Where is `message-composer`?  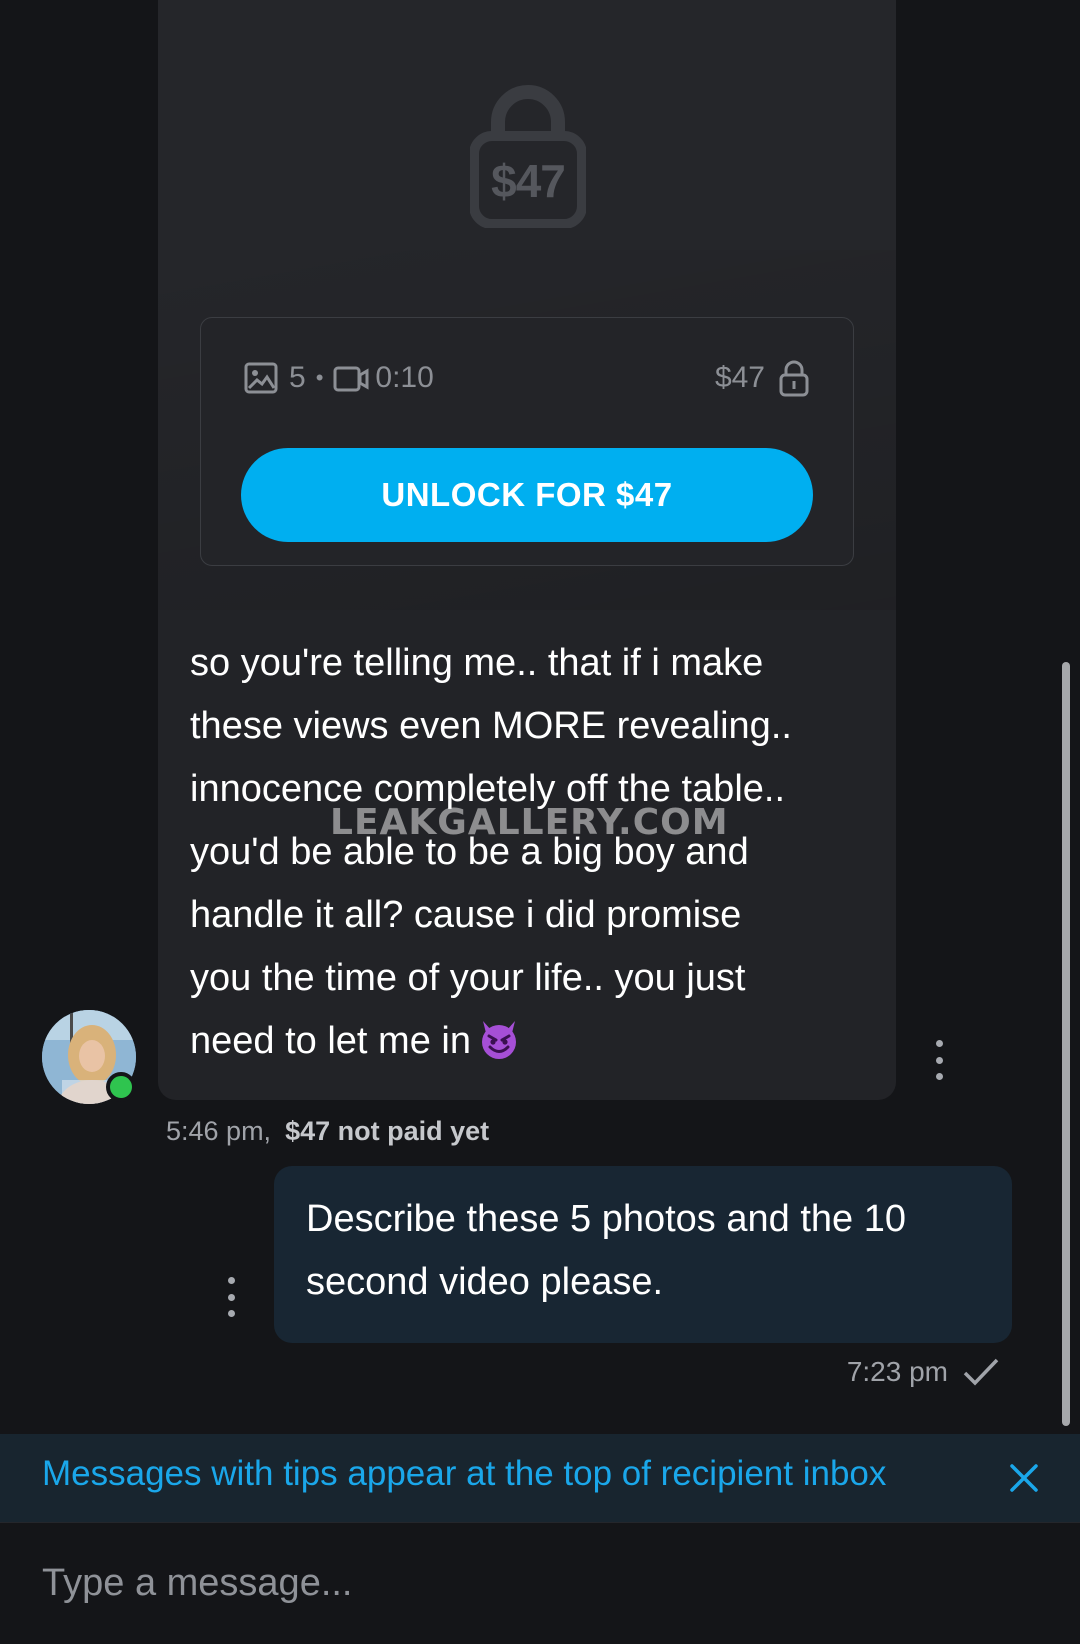 message-composer is located at coordinates (540, 1583).